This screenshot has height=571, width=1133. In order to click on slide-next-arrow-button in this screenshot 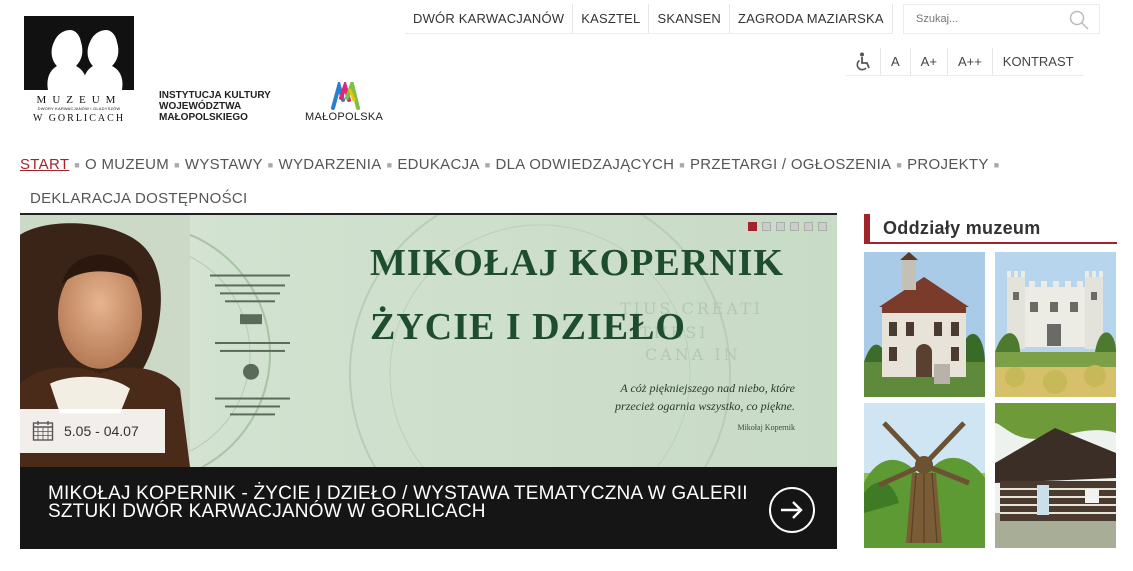, I will do `click(792, 510)`.